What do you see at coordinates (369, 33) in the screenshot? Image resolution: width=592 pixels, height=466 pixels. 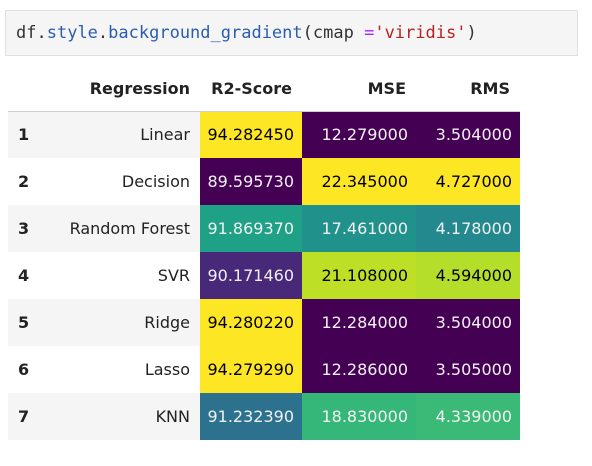 I see `code-token-equals: =` at bounding box center [369, 33].